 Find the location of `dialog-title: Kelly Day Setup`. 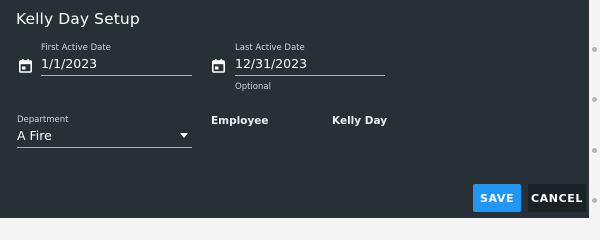

dialog-title: Kelly Day Setup is located at coordinates (78, 19).